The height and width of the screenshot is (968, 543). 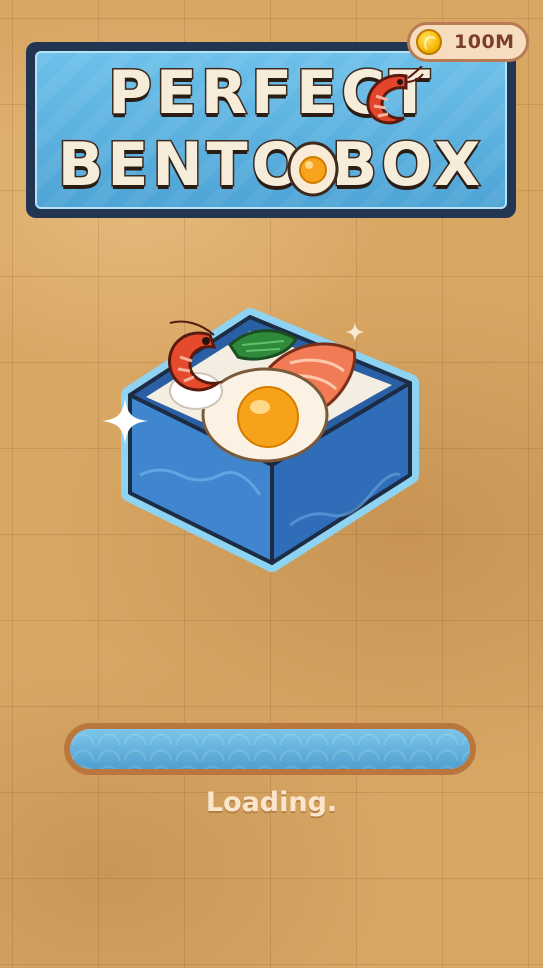 I want to click on loading-track, so click(x=270, y=749).